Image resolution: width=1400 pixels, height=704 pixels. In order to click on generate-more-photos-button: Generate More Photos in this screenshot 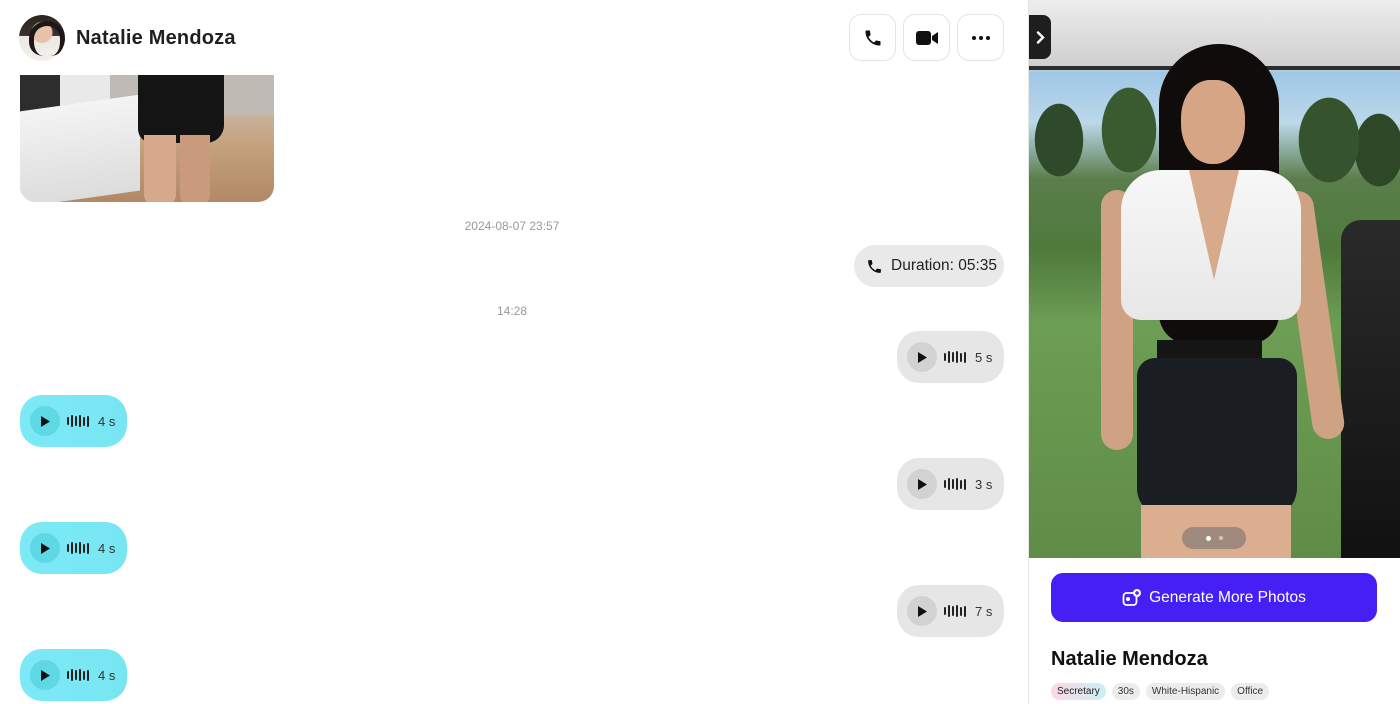, I will do `click(1214, 597)`.